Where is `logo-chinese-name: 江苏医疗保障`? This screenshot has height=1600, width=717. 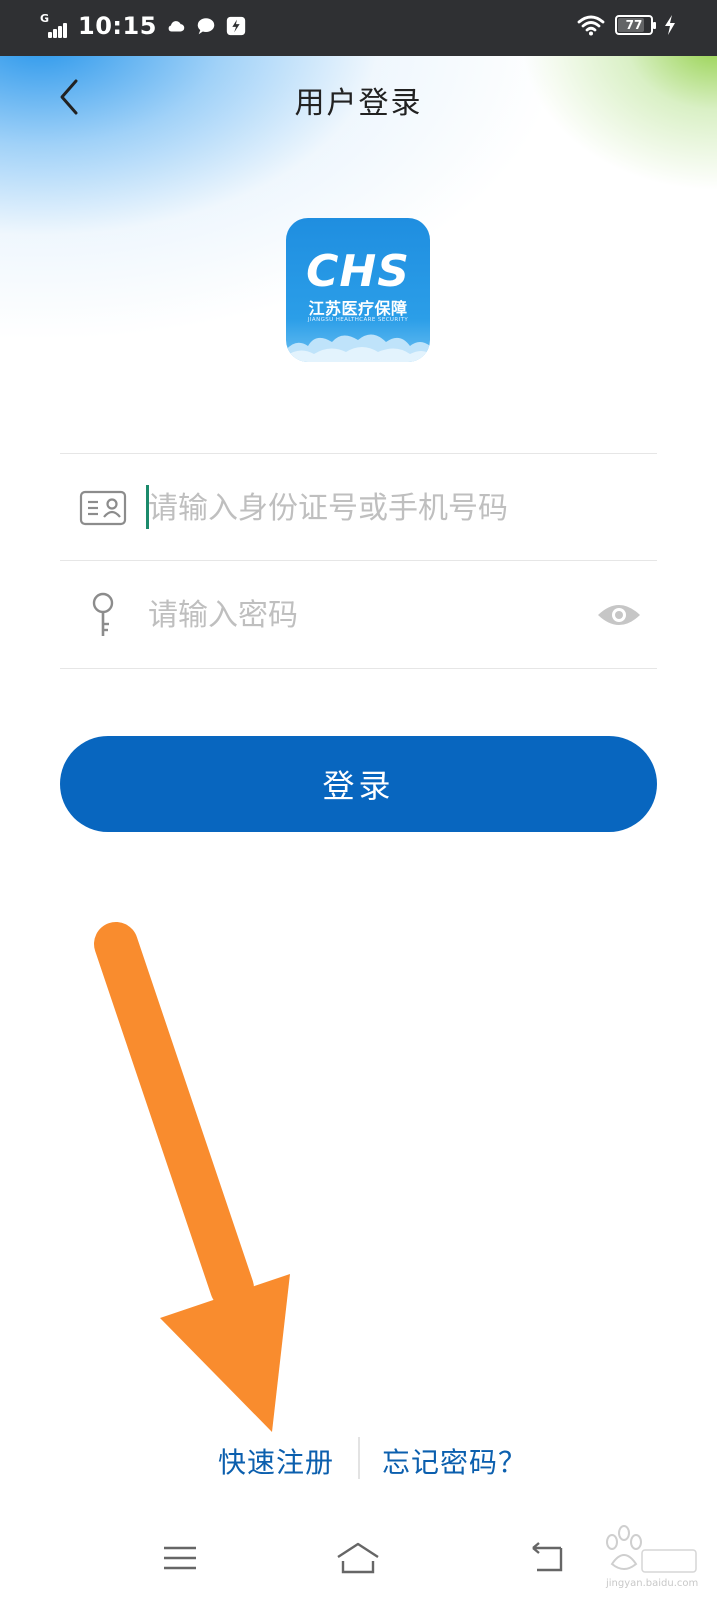 logo-chinese-name: 江苏医疗保障 is located at coordinates (358, 308).